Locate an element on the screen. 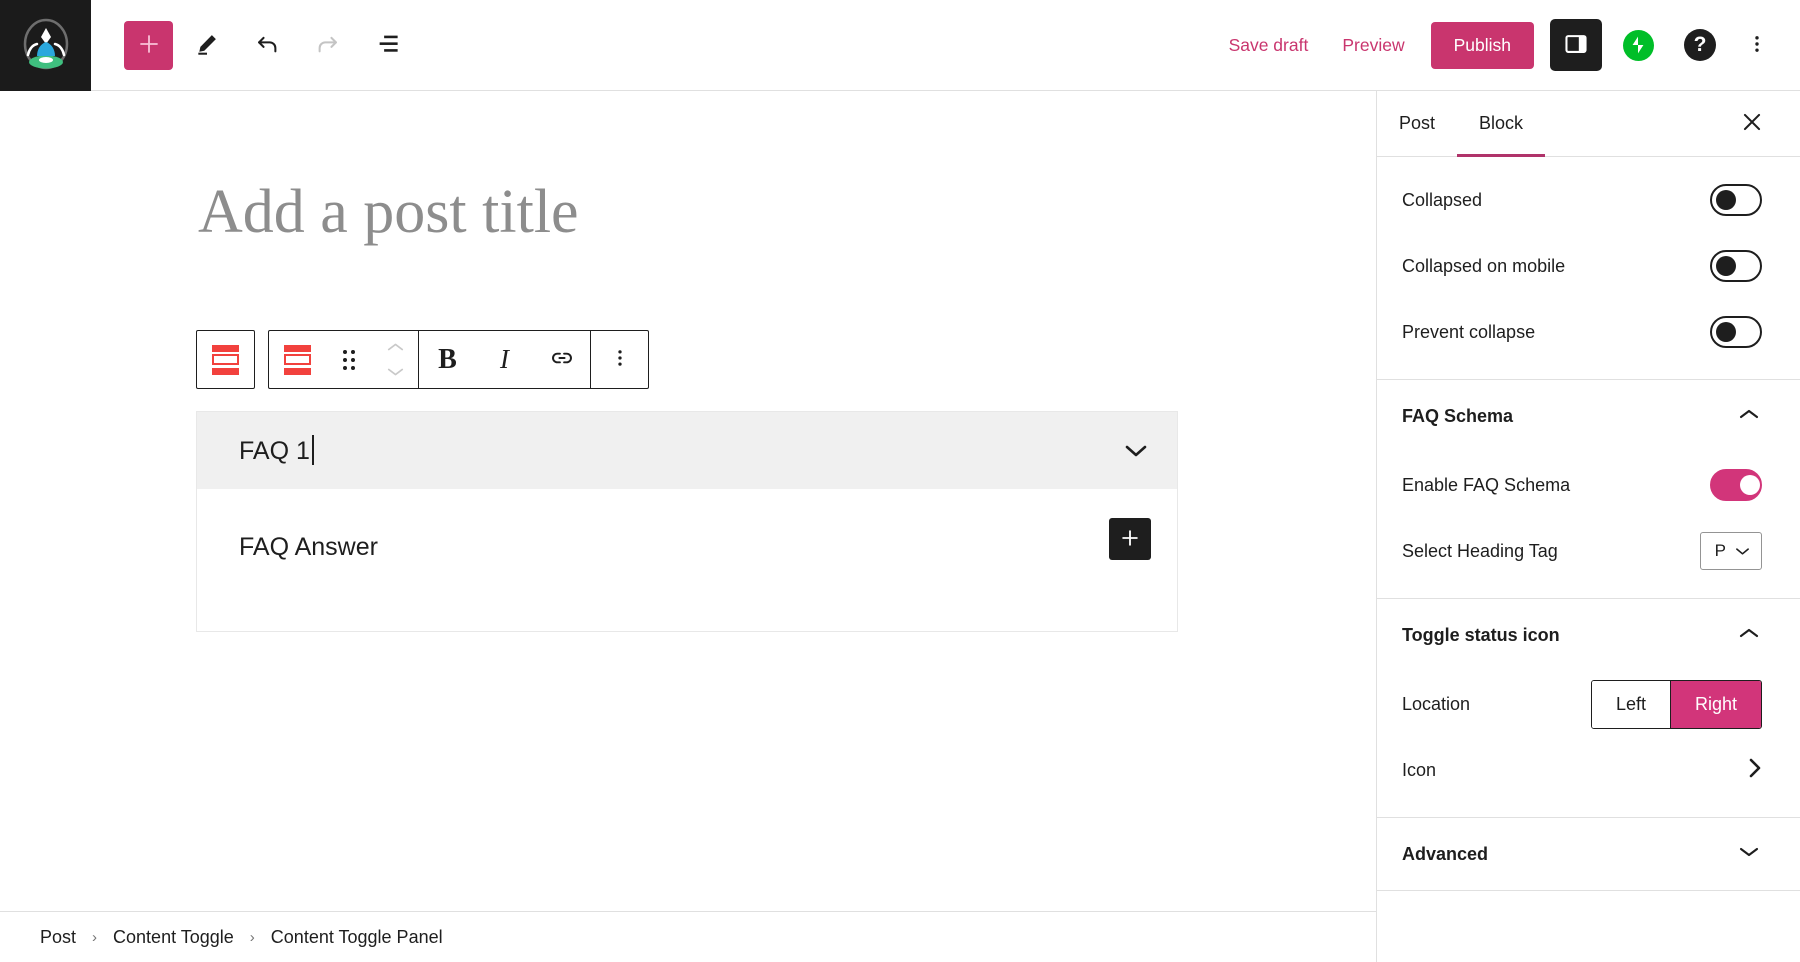 Image resolution: width=1800 pixels, height=962 pixels. post-title-input: Add a post title is located at coordinates (388, 212).